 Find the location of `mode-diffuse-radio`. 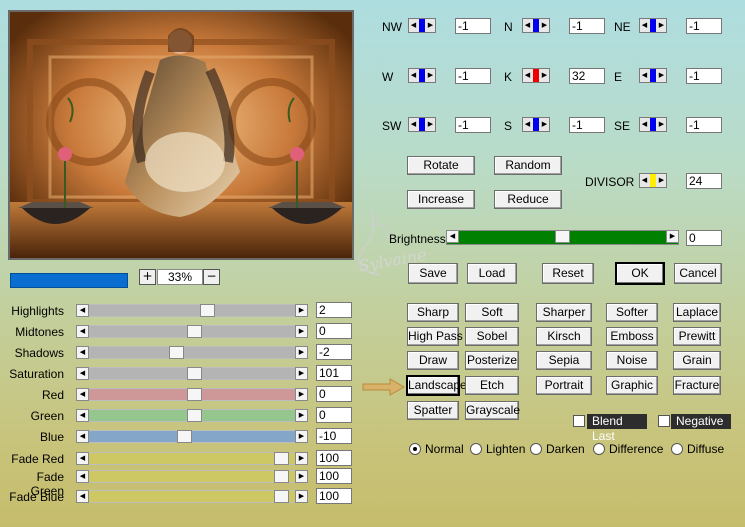

mode-diffuse-radio is located at coordinates (677, 449).